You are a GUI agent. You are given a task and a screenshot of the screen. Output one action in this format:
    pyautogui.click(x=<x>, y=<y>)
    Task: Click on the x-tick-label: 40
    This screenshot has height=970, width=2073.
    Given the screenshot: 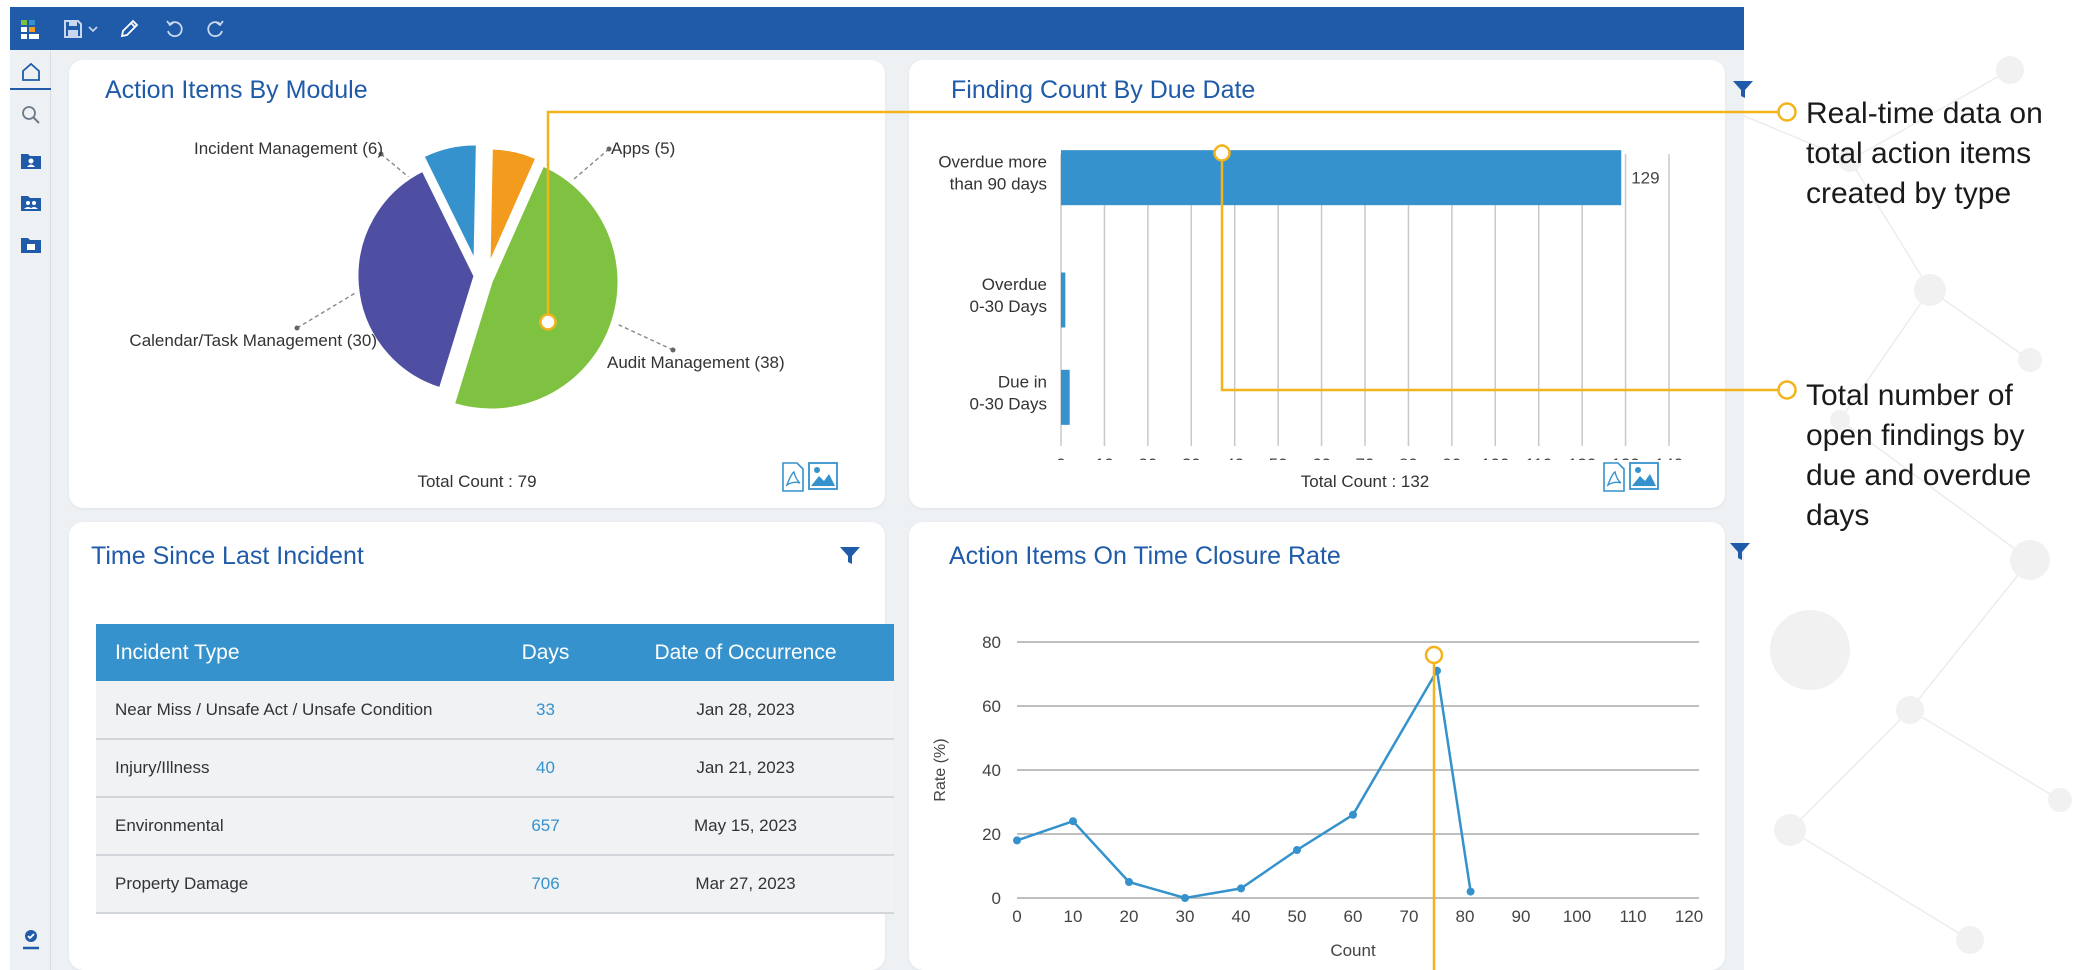 What is the action you would take?
    pyautogui.click(x=1241, y=916)
    